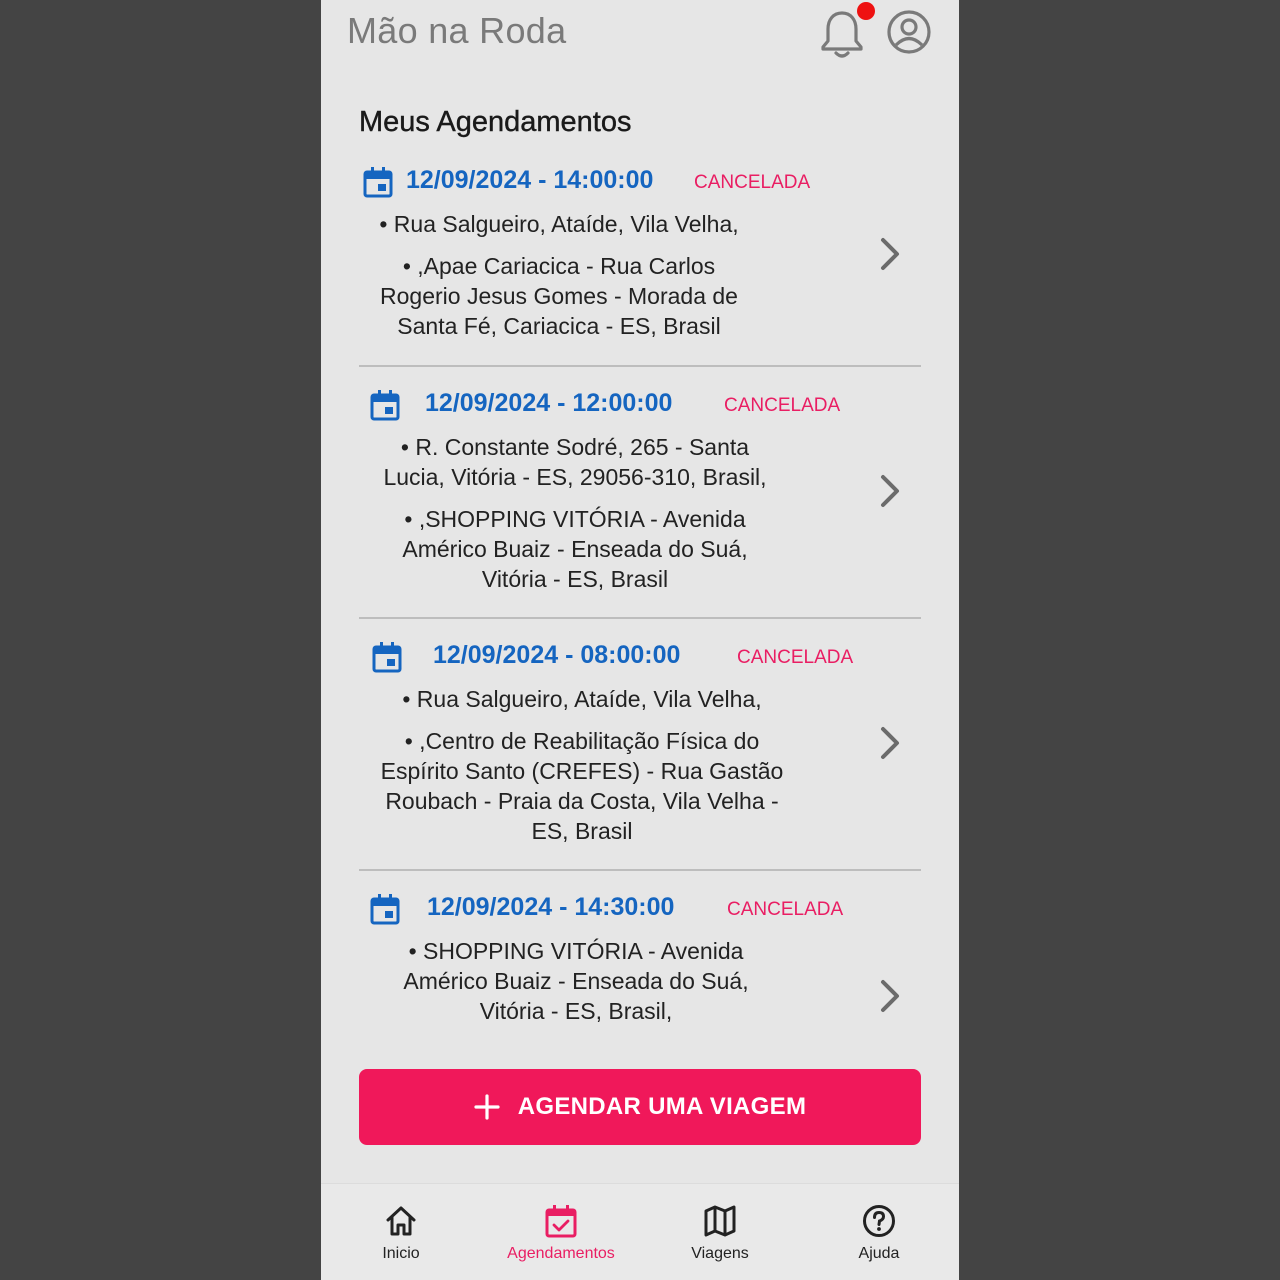 Image resolution: width=1280 pixels, height=1280 pixels. Describe the element at coordinates (401, 1253) in the screenshot. I see `nav-label: Inicio` at that location.